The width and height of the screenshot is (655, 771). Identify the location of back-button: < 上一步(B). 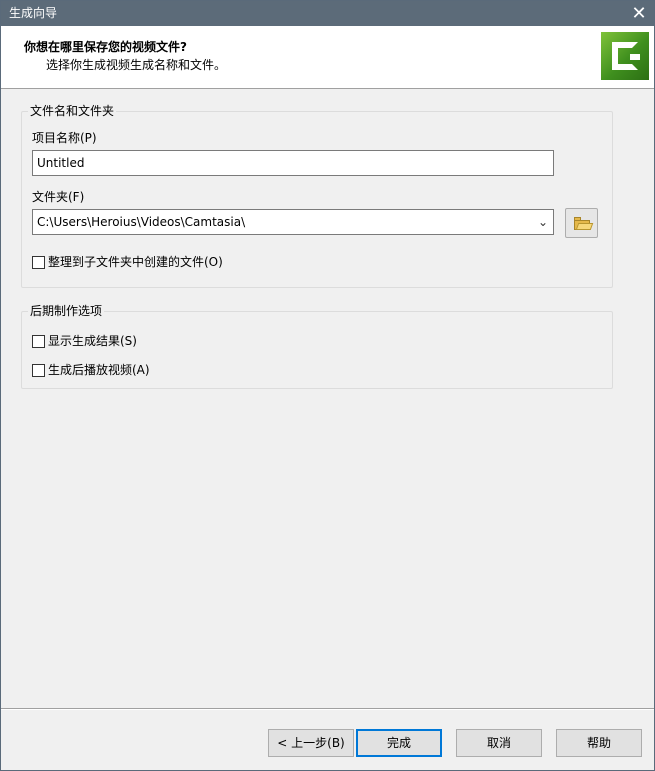
(311, 743).